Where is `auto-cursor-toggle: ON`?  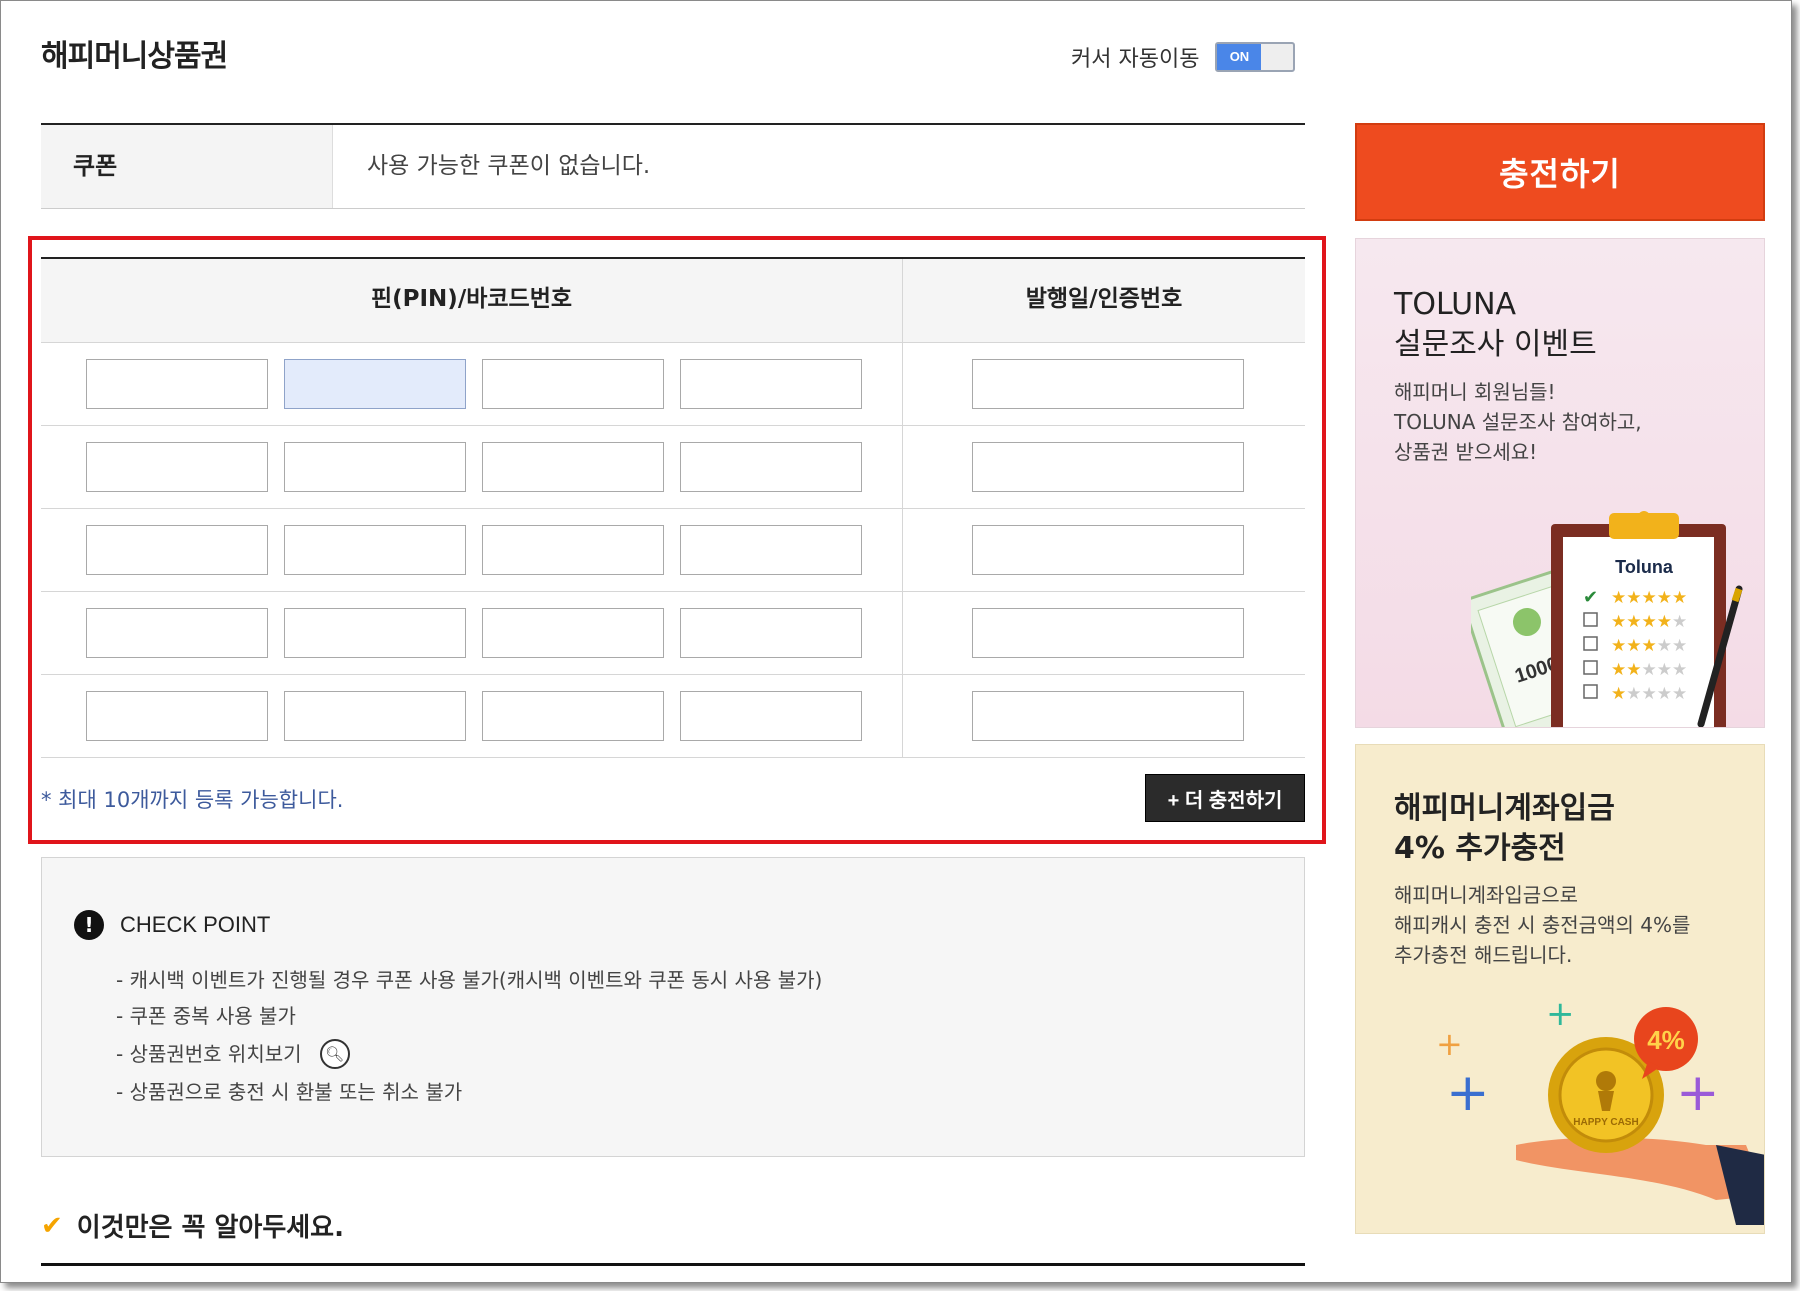 auto-cursor-toggle: ON is located at coordinates (1255, 57).